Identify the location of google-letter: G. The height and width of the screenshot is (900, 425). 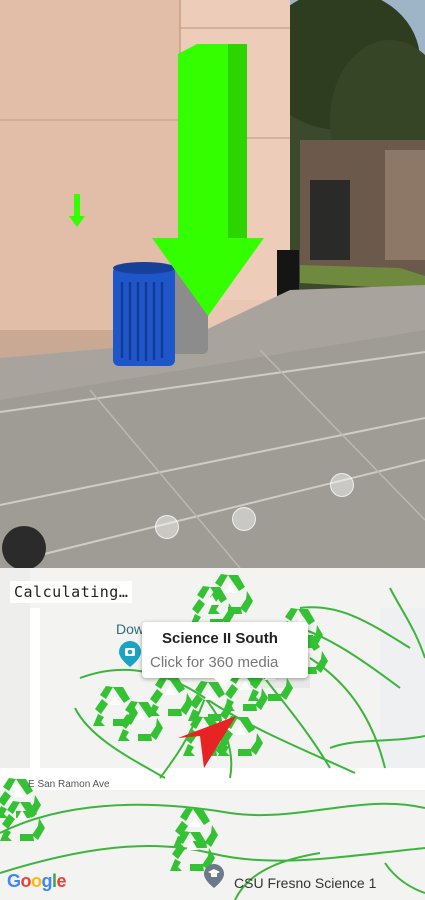
(14, 881).